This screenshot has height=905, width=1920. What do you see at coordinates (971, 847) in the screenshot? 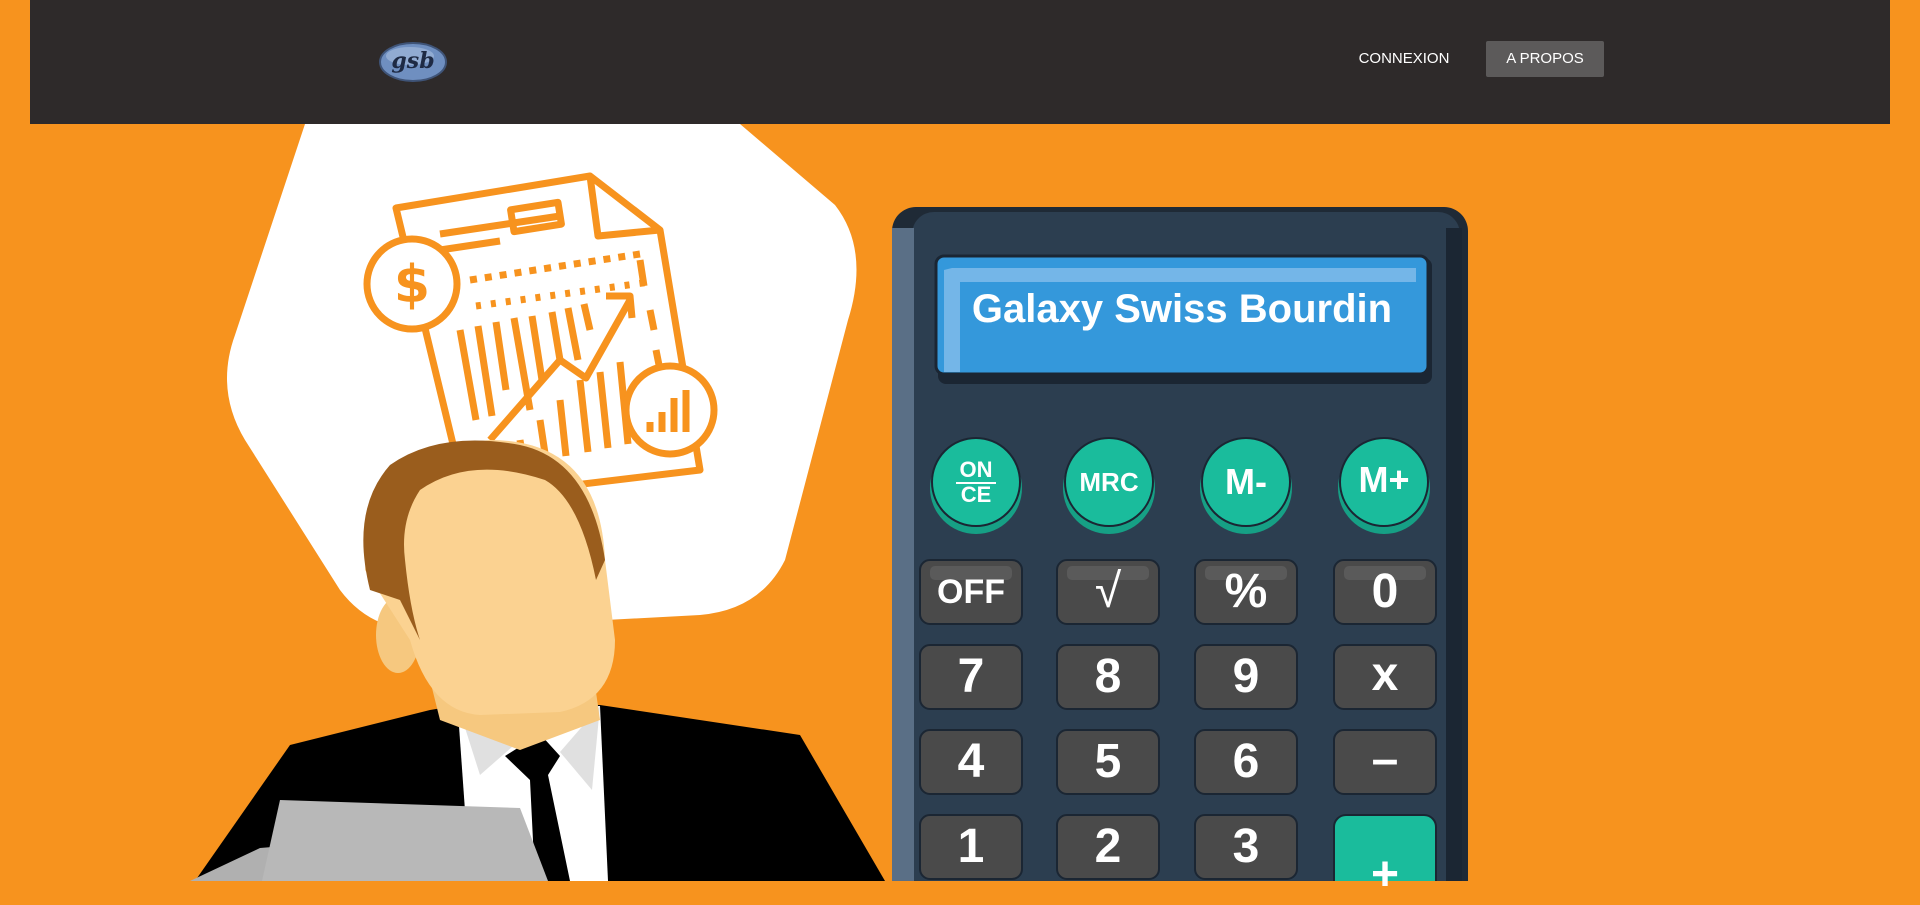
I see `key-1: 1` at bounding box center [971, 847].